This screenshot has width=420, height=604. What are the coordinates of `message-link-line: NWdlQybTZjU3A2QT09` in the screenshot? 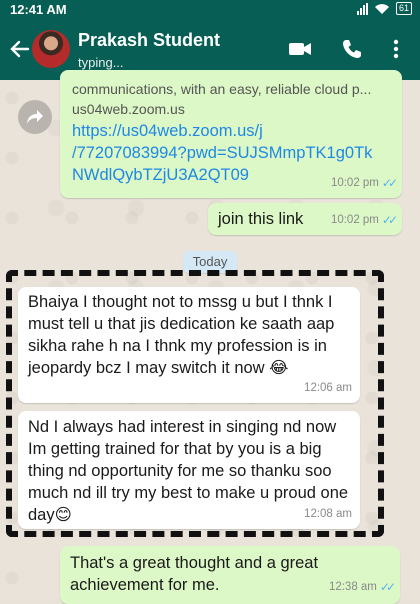 It's located at (160, 175).